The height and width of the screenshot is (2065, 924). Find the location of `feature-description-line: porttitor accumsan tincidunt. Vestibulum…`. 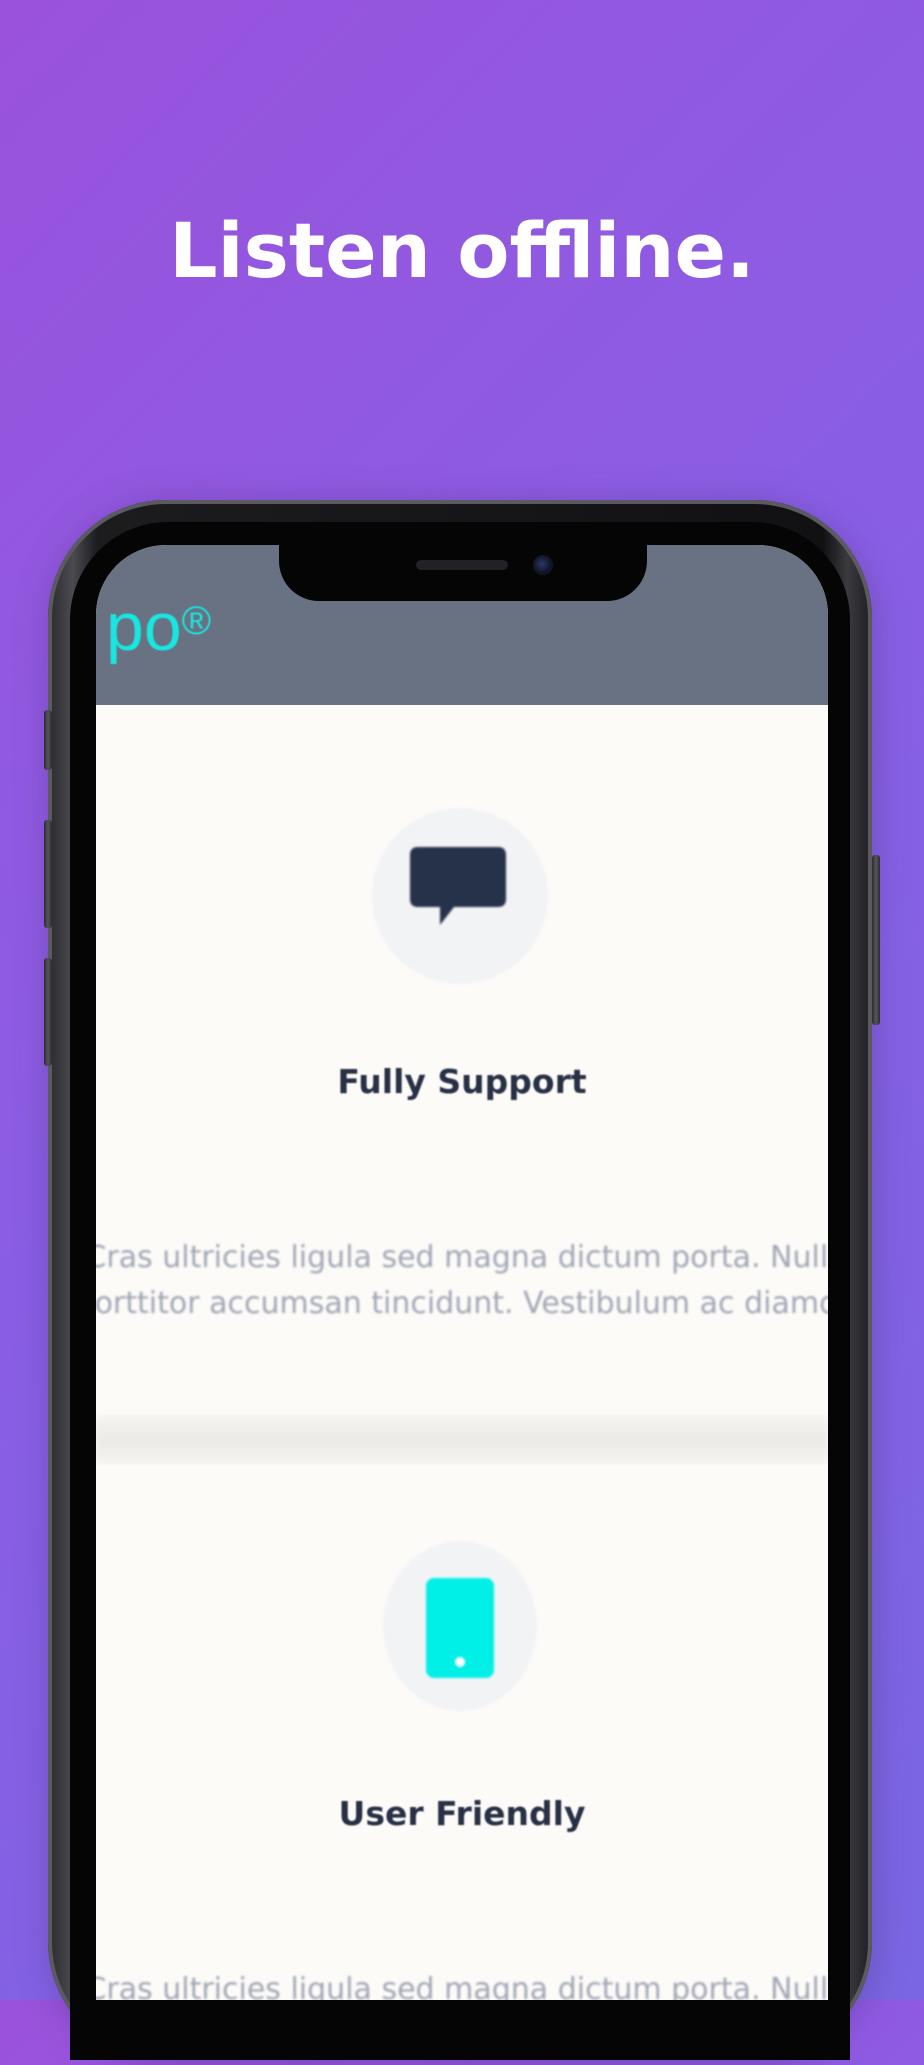

feature-description-line: porttitor accumsan tincidunt. Vestibulum… is located at coordinates (462, 1303).